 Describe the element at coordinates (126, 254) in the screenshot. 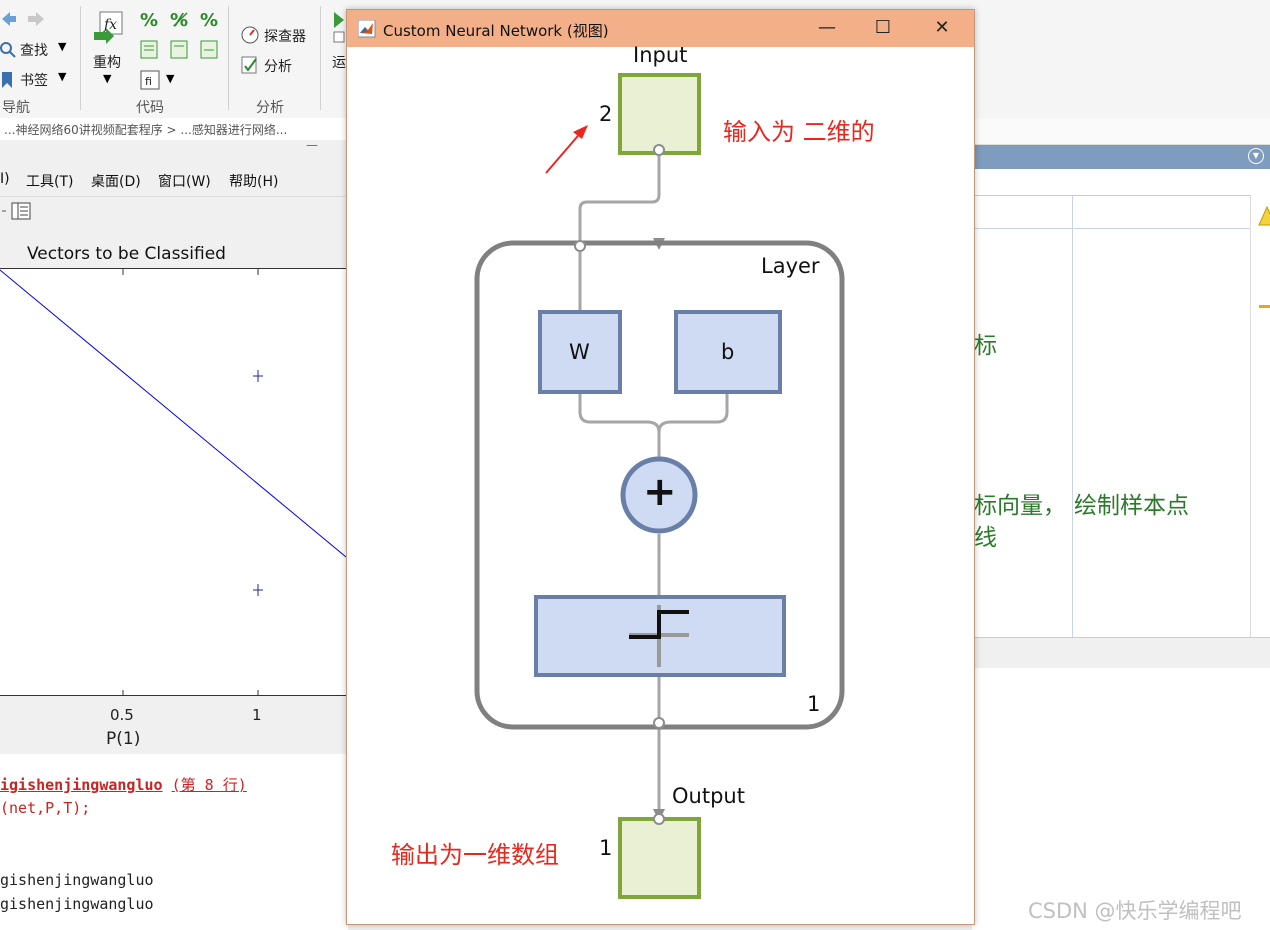

I see `chart-title: Vectors to be Classified` at that location.